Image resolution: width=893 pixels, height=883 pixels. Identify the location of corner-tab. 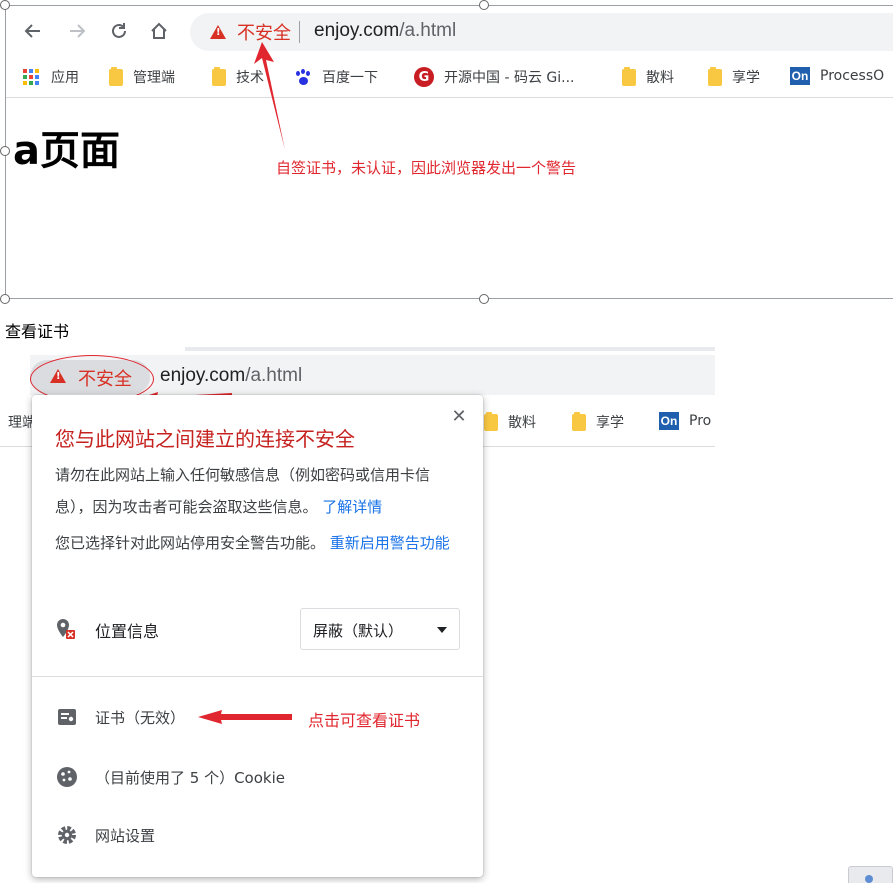
(870, 874).